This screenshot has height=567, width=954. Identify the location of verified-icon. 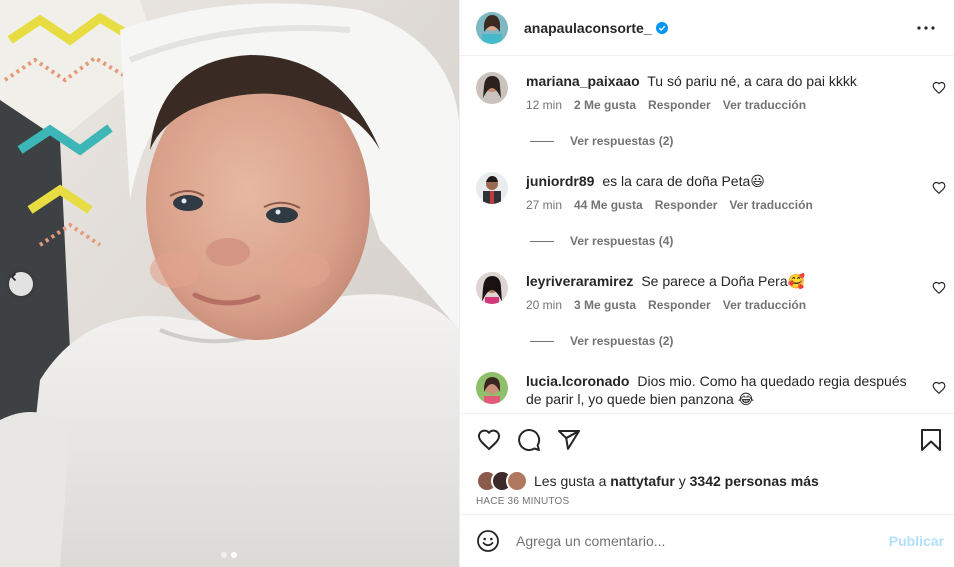
(661, 27).